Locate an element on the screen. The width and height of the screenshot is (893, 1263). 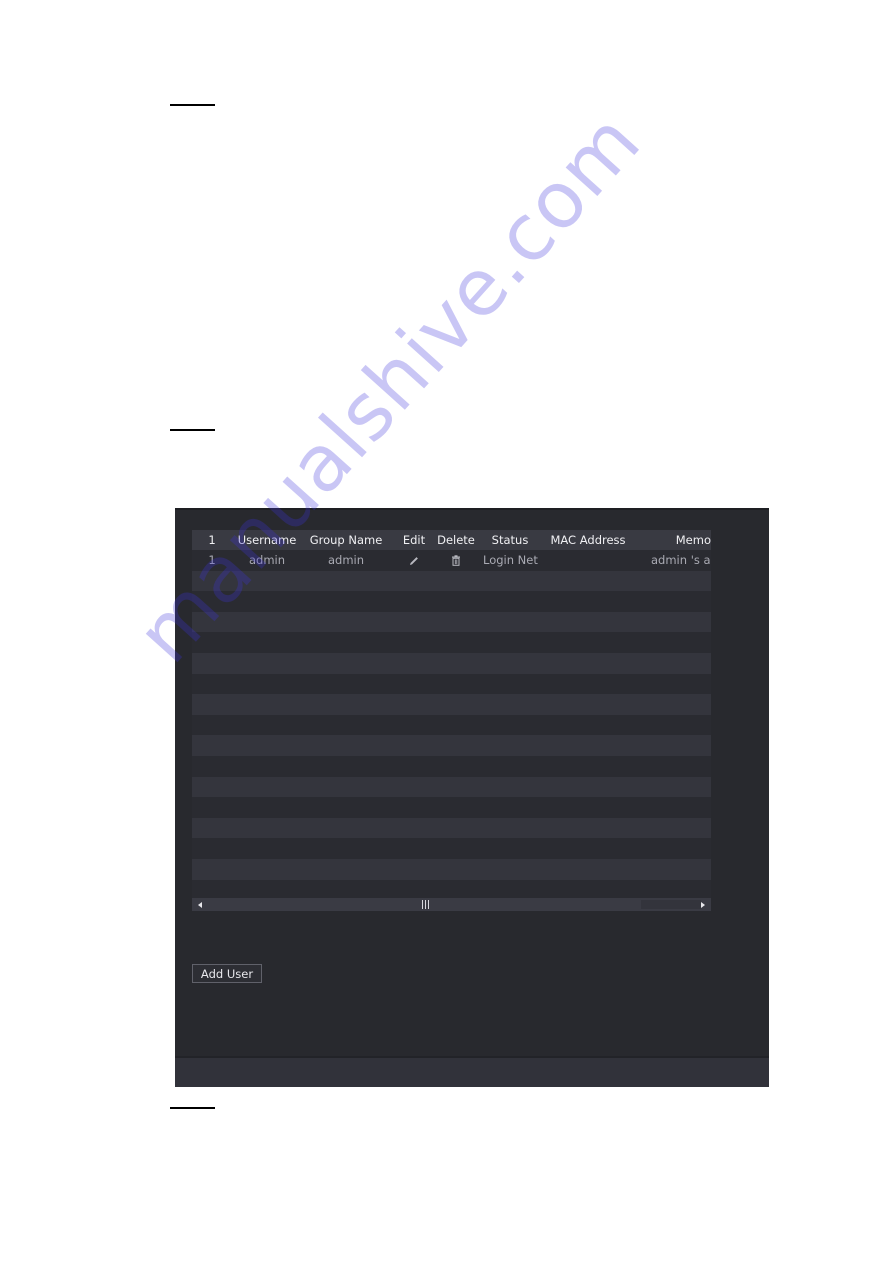
delete-button is located at coordinates (456, 560).